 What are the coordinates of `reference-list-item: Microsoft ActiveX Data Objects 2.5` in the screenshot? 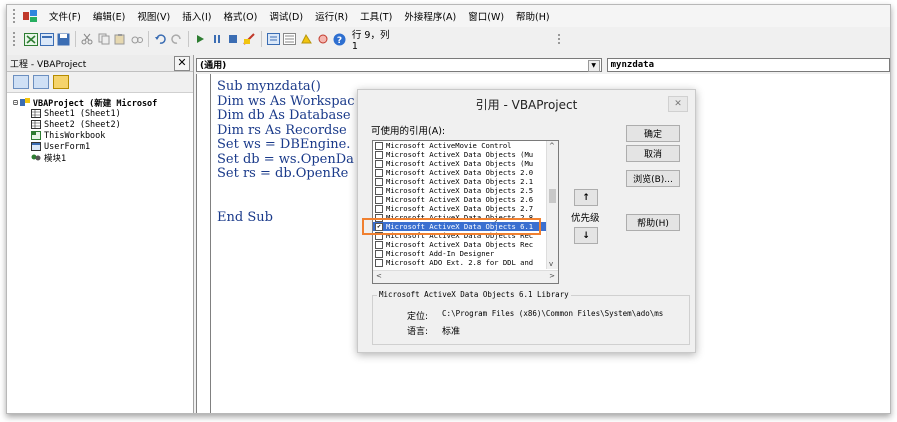 It's located at (465, 190).